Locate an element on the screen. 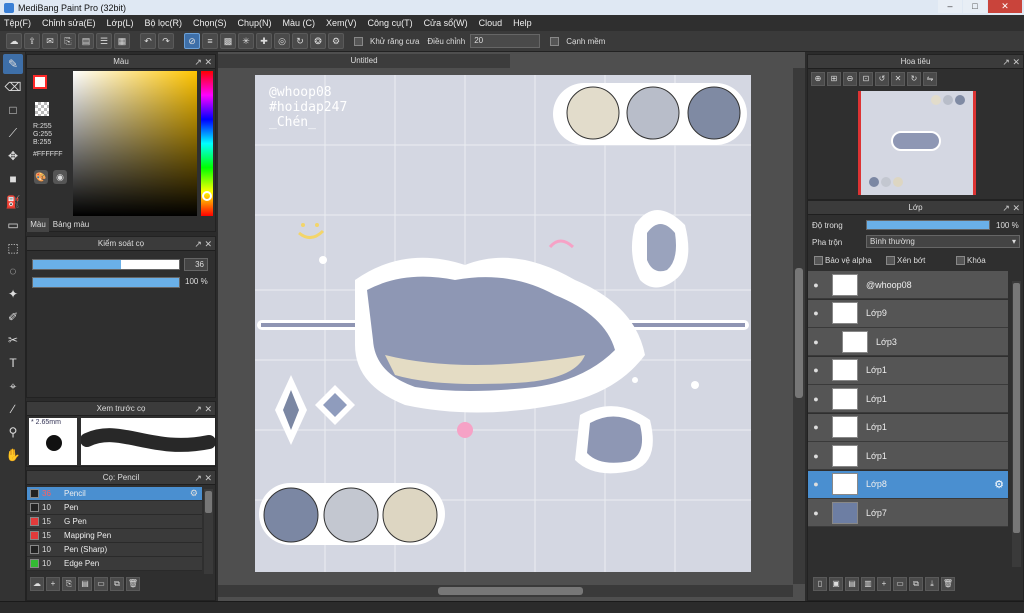  layer-row: ● Lớp8 ⚙ is located at coordinates (908, 484).